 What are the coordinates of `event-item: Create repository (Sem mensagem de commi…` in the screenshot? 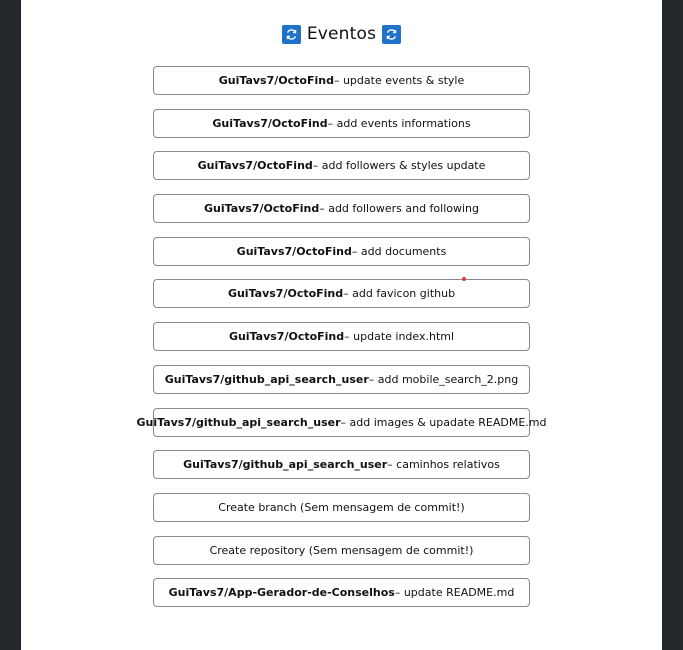 It's located at (341, 550).